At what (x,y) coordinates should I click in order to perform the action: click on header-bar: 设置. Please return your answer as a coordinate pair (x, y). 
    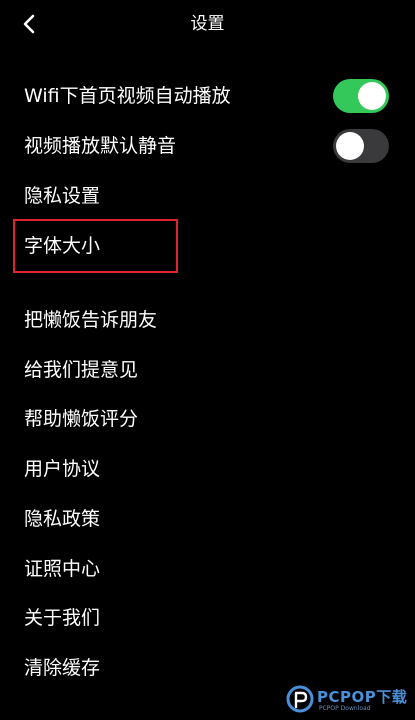
    Looking at the image, I should click on (207, 24).